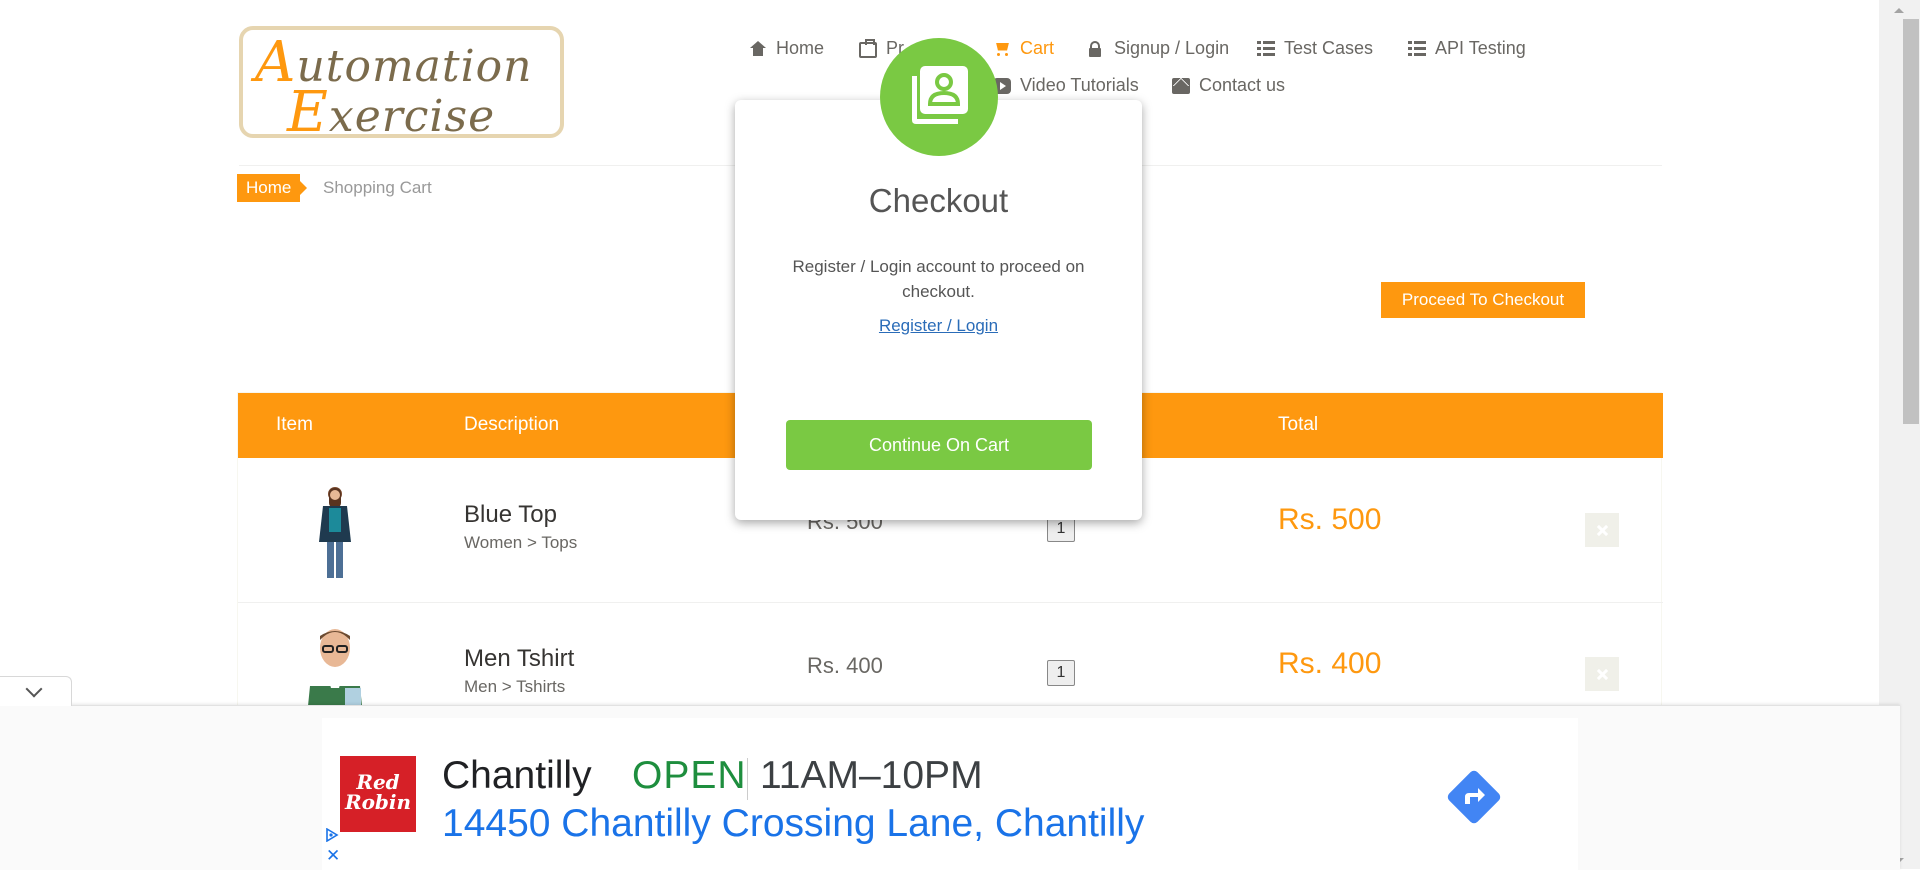 The width and height of the screenshot is (1920, 870). What do you see at coordinates (1079, 85) in the screenshot?
I see `nav-video-tutorials-label: Video Tutorials` at bounding box center [1079, 85].